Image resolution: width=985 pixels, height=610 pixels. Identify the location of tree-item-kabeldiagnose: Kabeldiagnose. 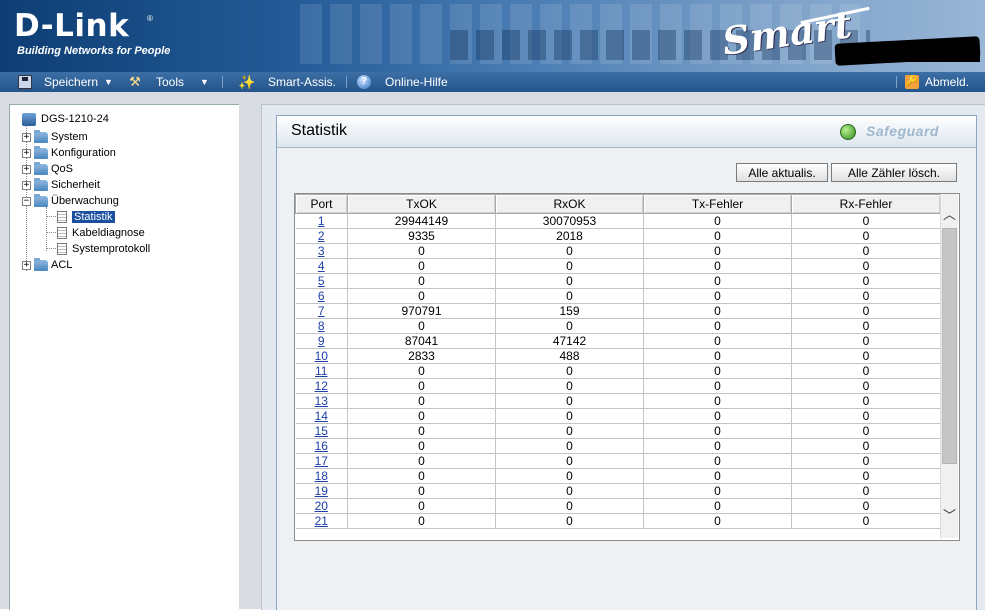
(101, 233).